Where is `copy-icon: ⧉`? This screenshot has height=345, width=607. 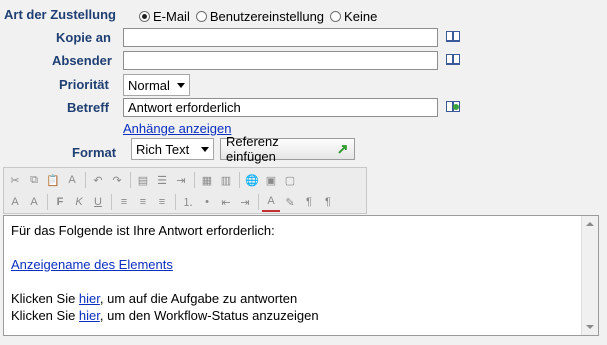 copy-icon: ⧉ is located at coordinates (34, 180).